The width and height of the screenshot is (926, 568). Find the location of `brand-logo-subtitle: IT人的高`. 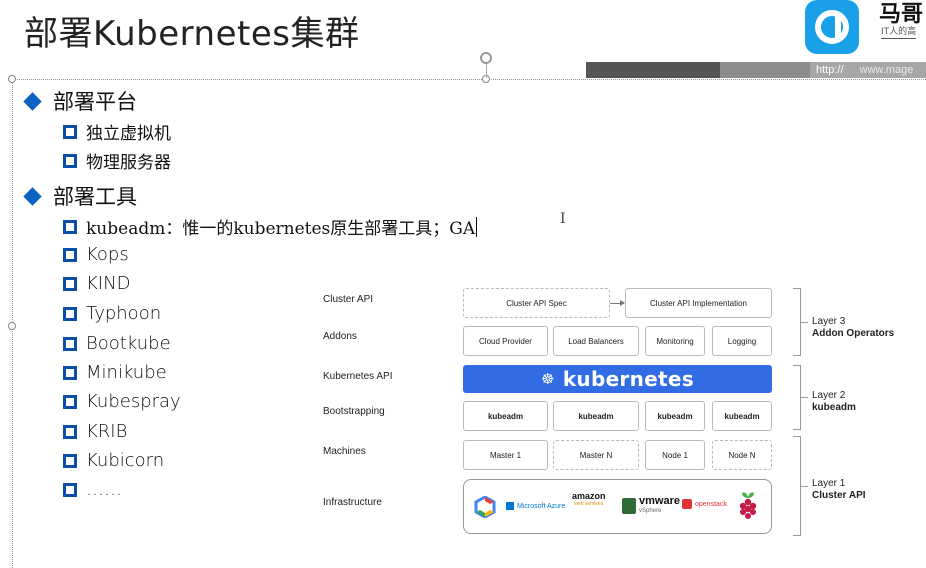

brand-logo-subtitle: IT人的高 is located at coordinates (899, 31).